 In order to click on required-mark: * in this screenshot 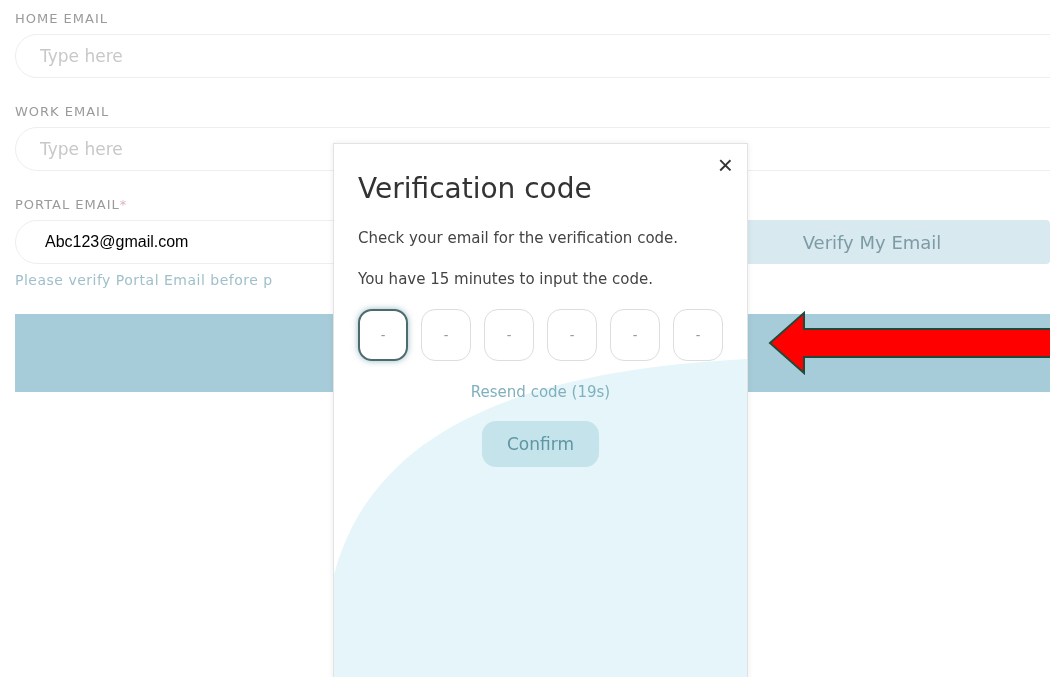, I will do `click(123, 204)`.